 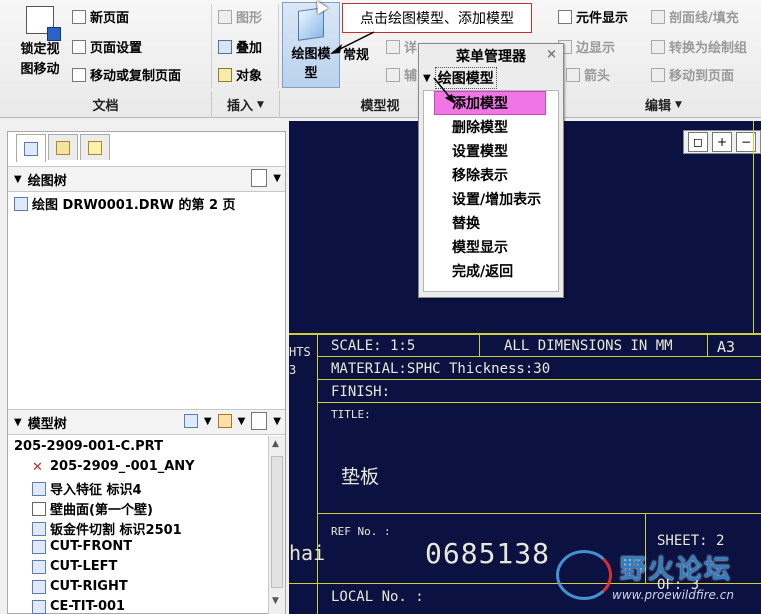 I want to click on auxiliary-view-label: 辅, so click(x=411, y=76).